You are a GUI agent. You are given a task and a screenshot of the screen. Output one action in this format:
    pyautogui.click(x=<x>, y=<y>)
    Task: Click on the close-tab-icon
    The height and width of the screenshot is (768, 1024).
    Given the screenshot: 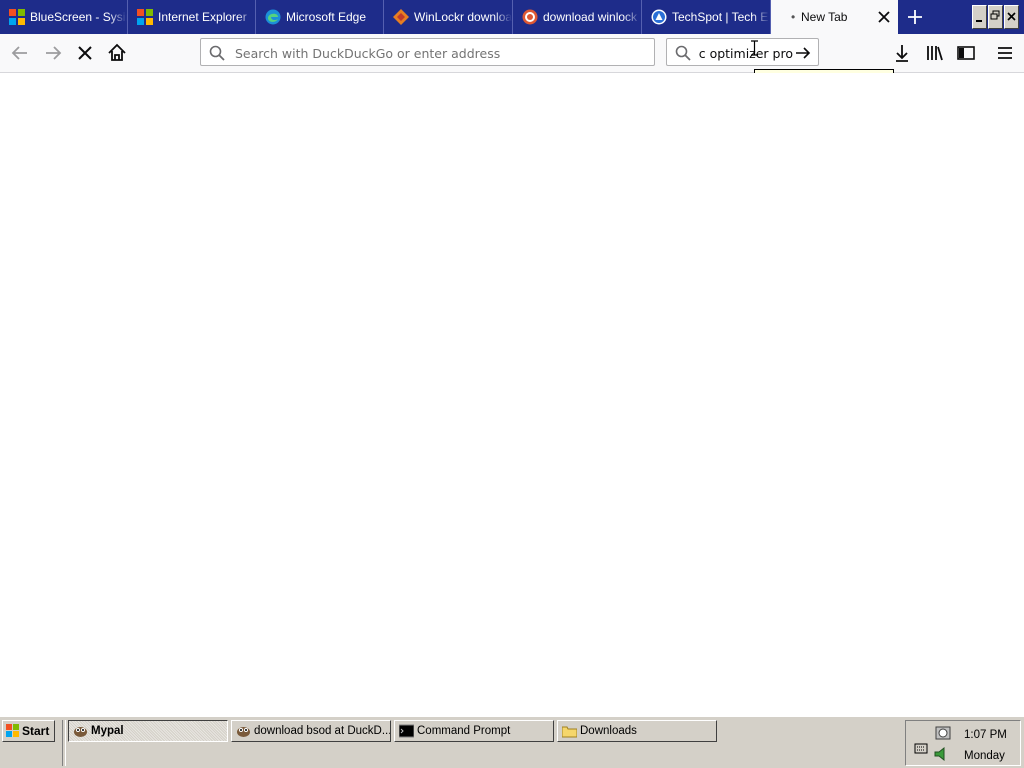 What is the action you would take?
    pyautogui.click(x=884, y=17)
    